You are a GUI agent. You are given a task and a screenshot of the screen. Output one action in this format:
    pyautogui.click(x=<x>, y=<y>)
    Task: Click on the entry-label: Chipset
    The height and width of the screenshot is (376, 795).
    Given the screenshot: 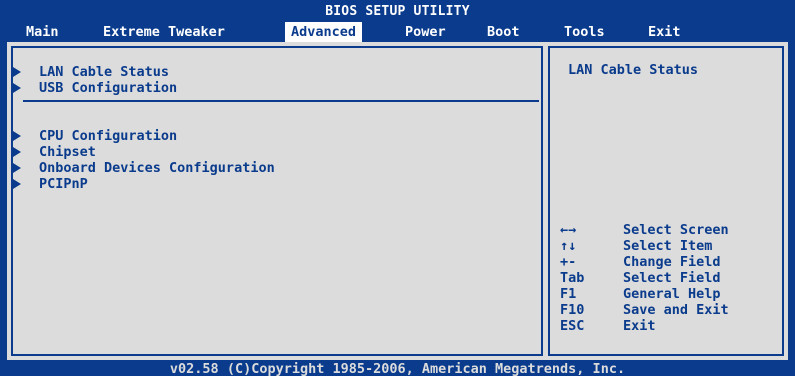 What is the action you would take?
    pyautogui.click(x=67, y=152)
    